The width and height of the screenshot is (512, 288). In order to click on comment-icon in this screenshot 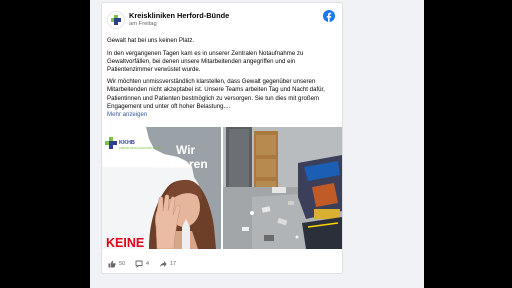, I will do `click(139, 264)`.